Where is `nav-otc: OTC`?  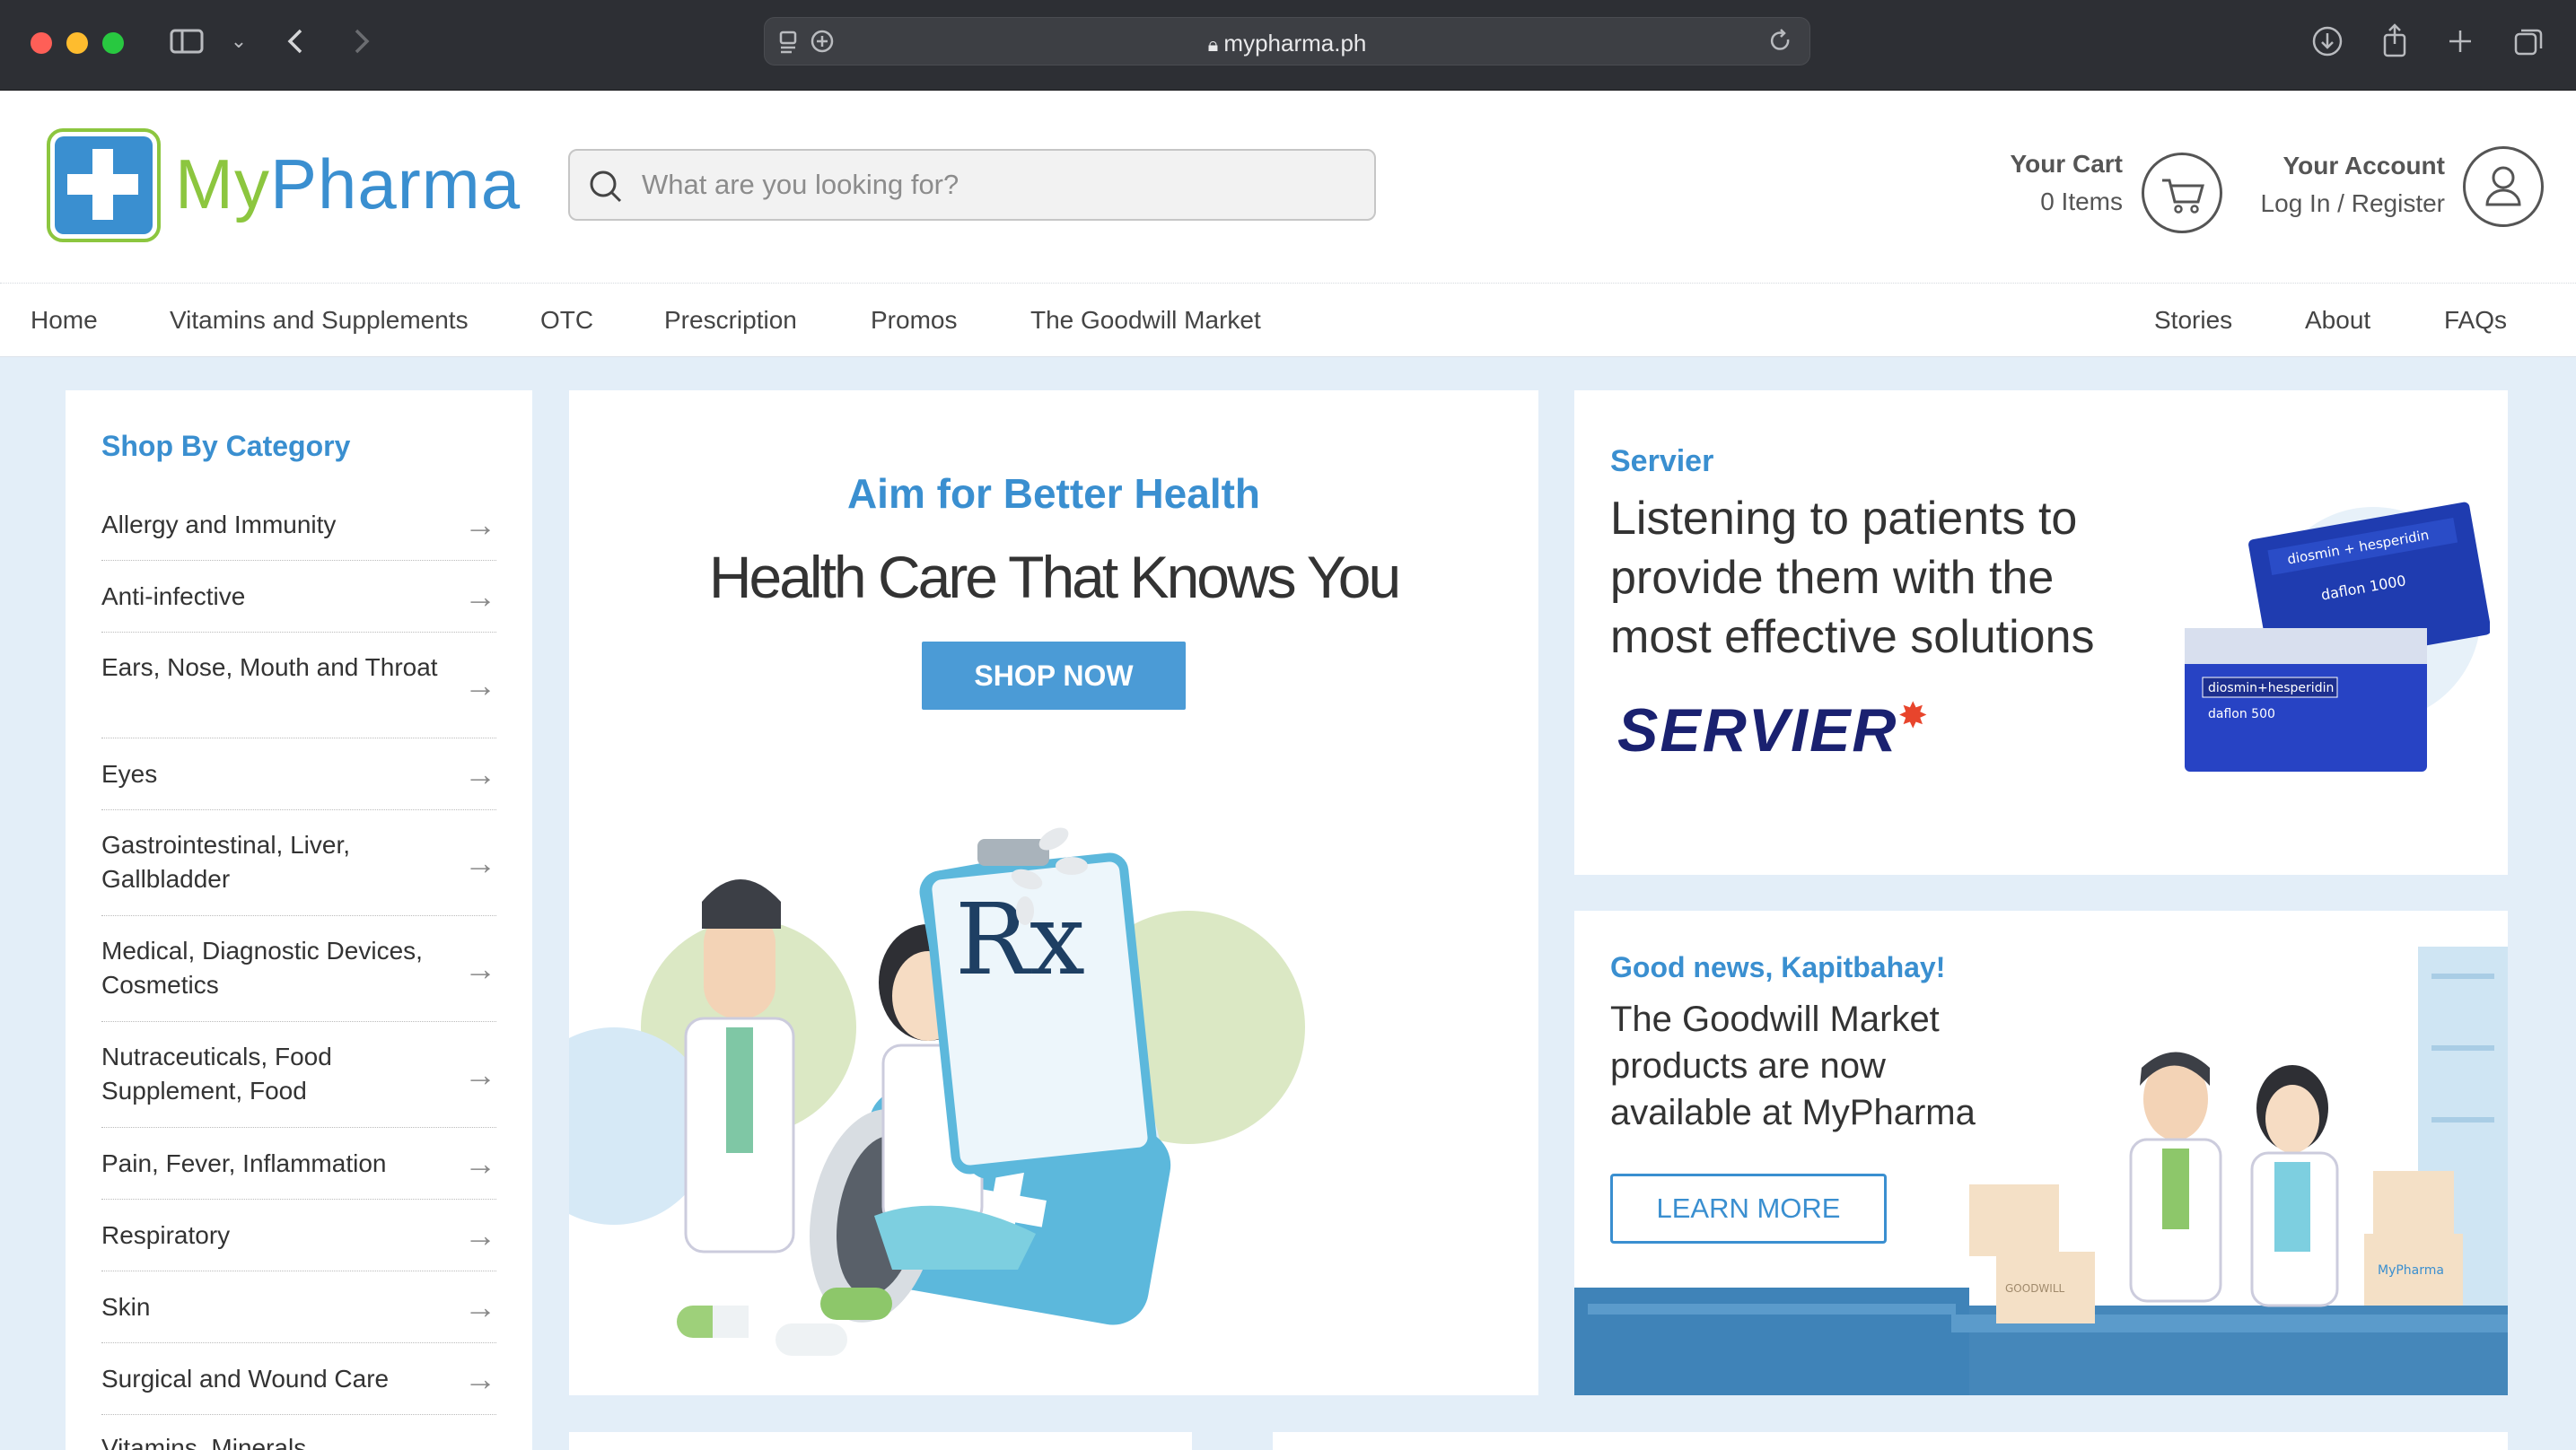 nav-otc: OTC is located at coordinates (566, 320).